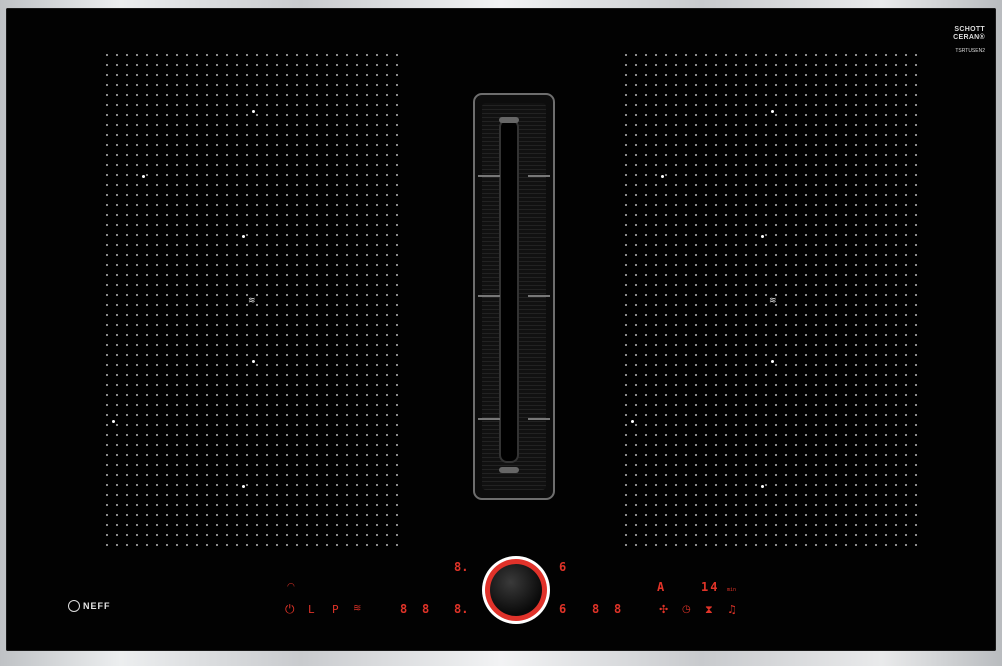 This screenshot has width=1002, height=666. I want to click on right-zone-display-1: 8, so click(595, 609).